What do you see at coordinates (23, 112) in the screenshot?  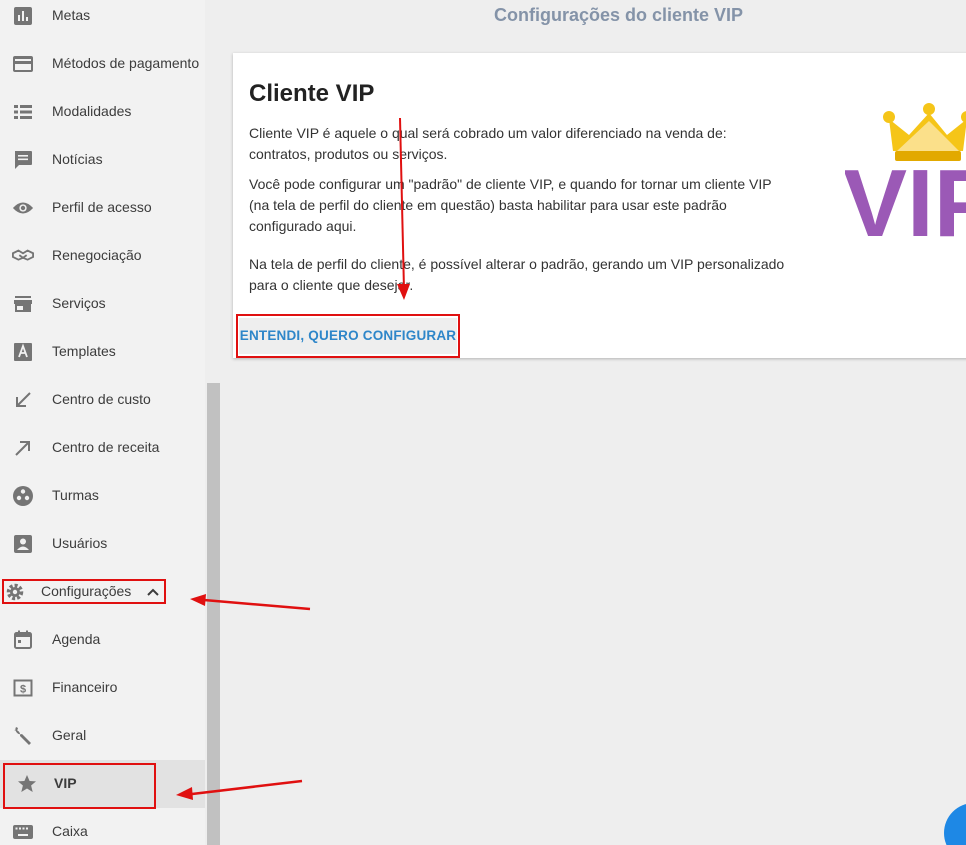 I see `list-icon` at bounding box center [23, 112].